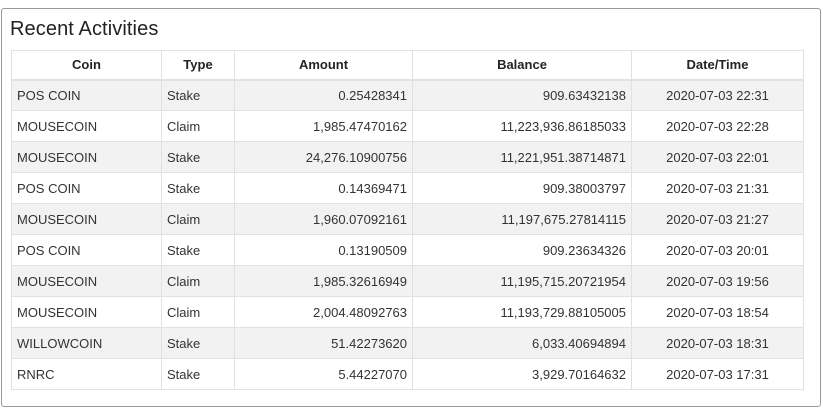  I want to click on cell-amount: 24,276.10900756, so click(323, 157).